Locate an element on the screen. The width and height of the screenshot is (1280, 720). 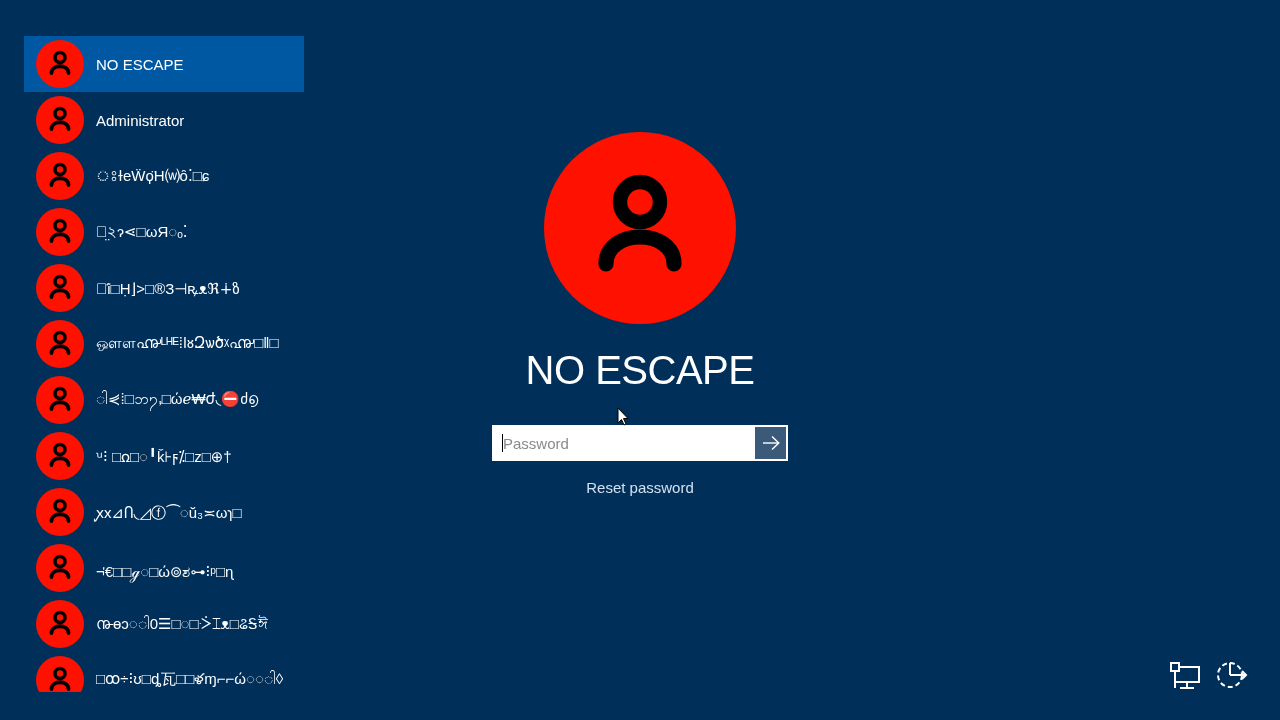
submit-button is located at coordinates (771, 443).